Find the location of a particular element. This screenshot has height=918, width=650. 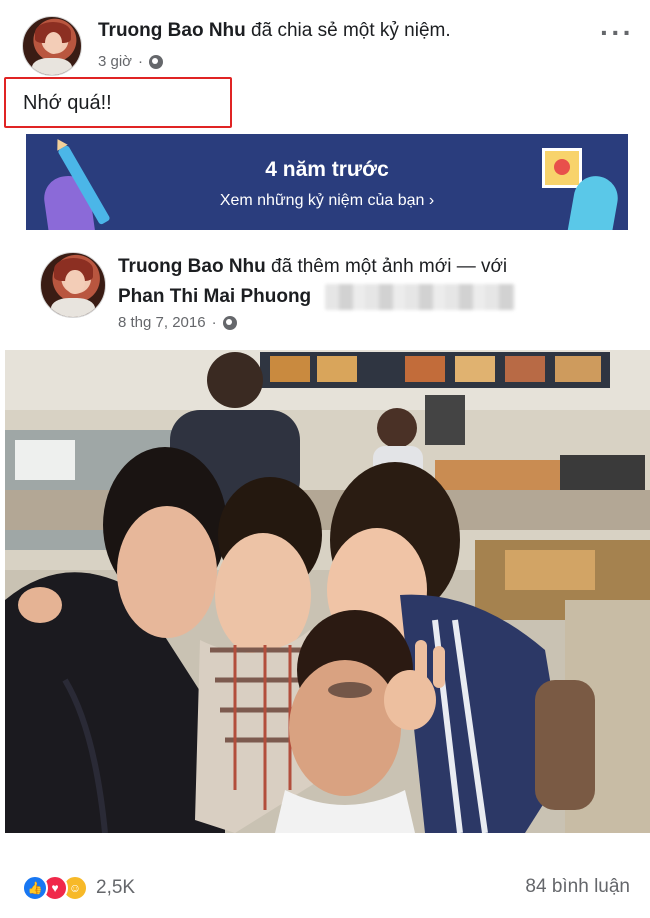

post-meta: 3 giờ · is located at coordinates (131, 61).